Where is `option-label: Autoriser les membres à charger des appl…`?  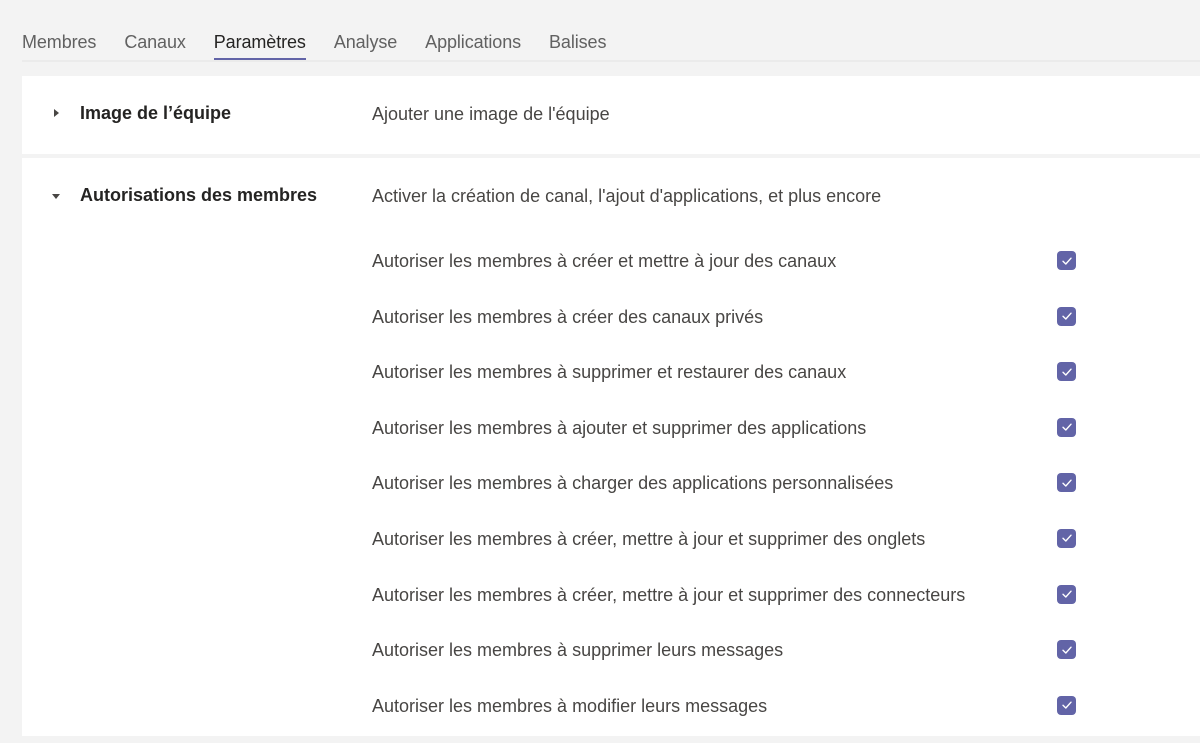
option-label: Autoriser les membres à charger des appl… is located at coordinates (633, 483).